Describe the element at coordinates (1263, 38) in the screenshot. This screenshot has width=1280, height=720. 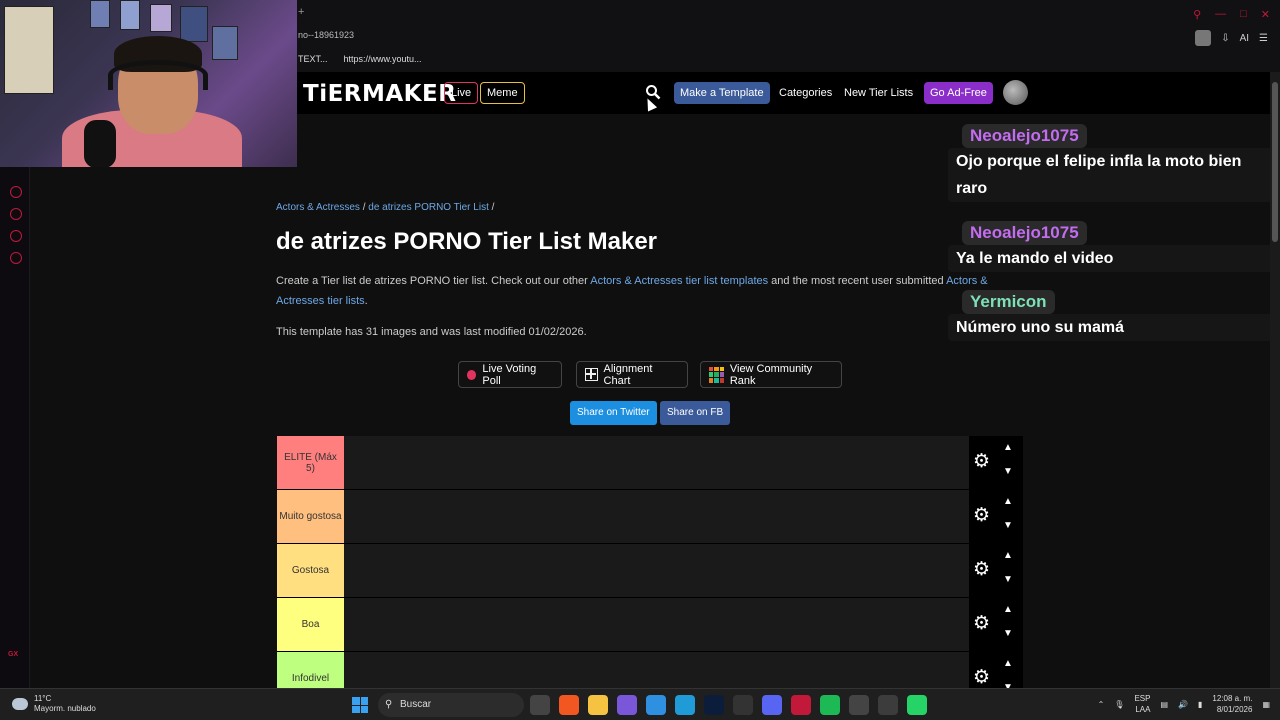
I see `menu-icon: ☰` at that location.